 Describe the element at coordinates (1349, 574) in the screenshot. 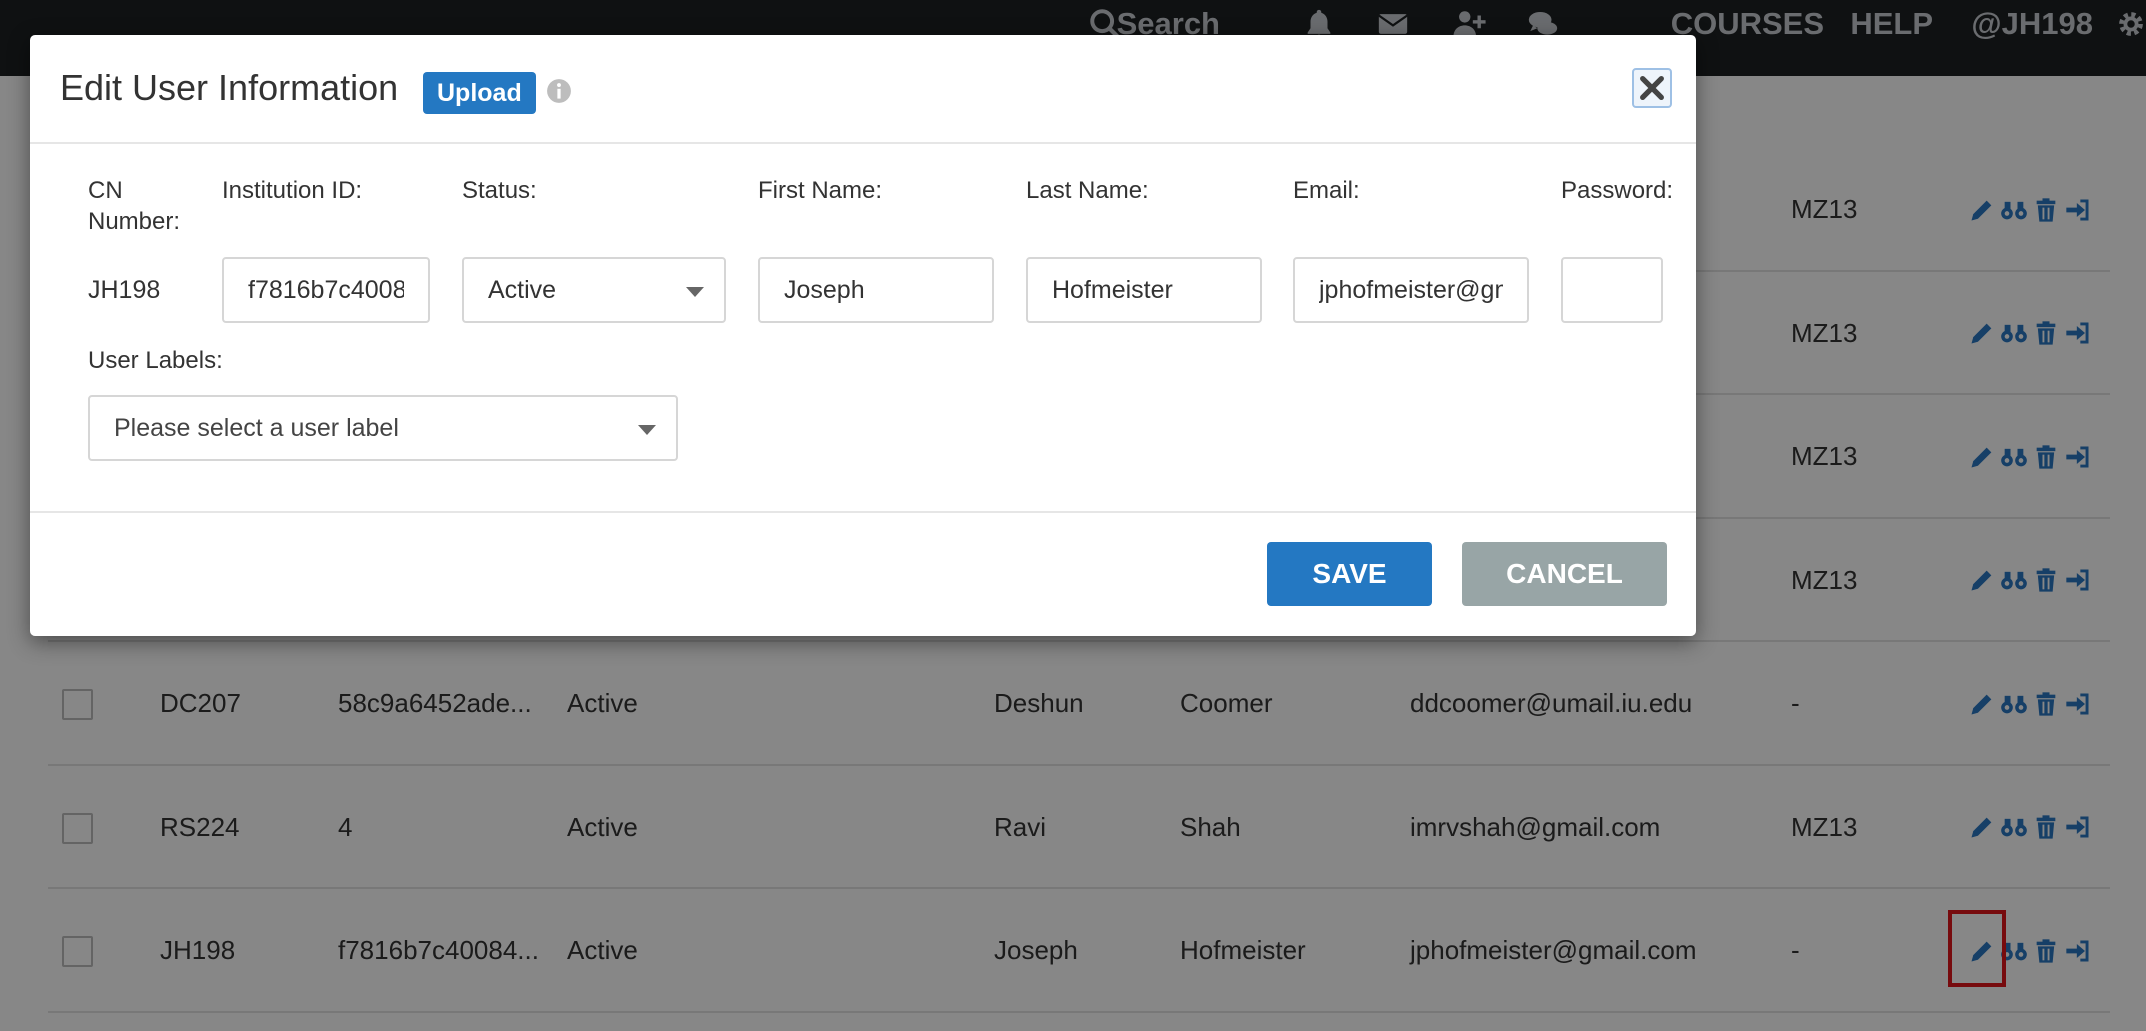

I see `save-button: SAVE` at that location.